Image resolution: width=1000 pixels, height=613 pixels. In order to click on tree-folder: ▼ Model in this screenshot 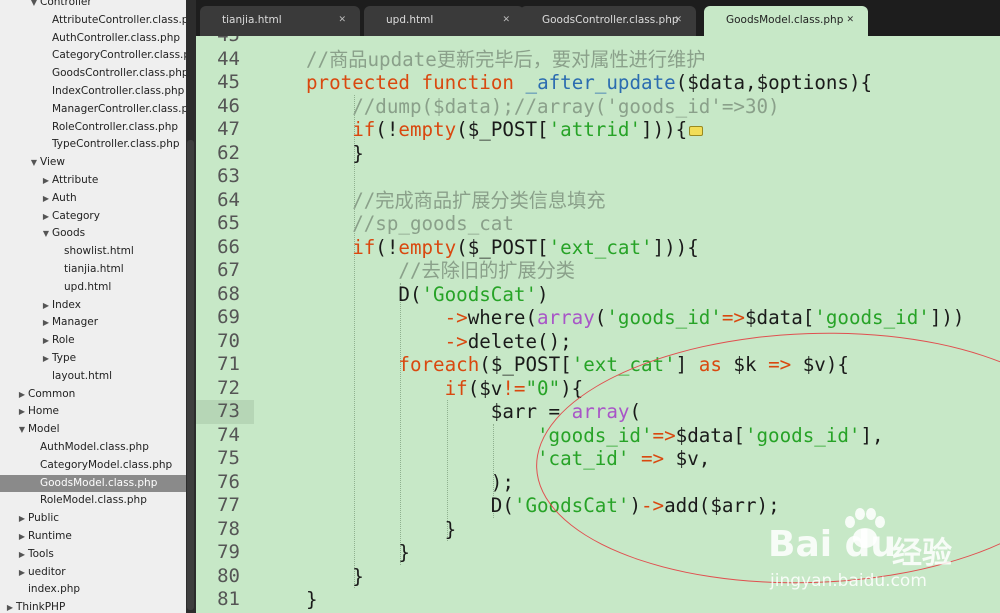, I will do `click(30, 430)`.